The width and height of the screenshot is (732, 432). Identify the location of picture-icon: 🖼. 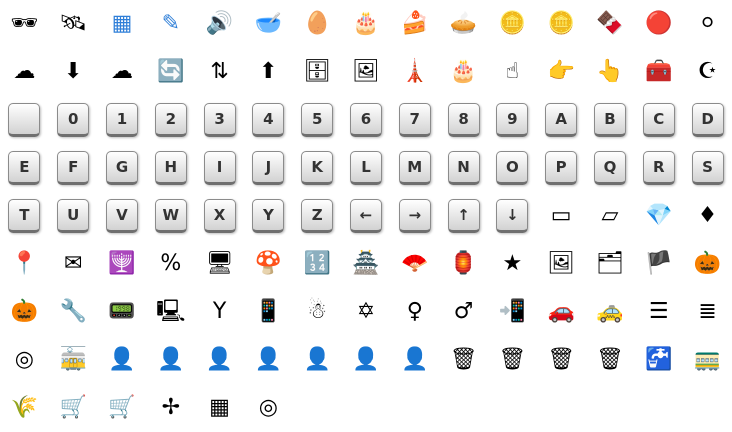
(561, 263).